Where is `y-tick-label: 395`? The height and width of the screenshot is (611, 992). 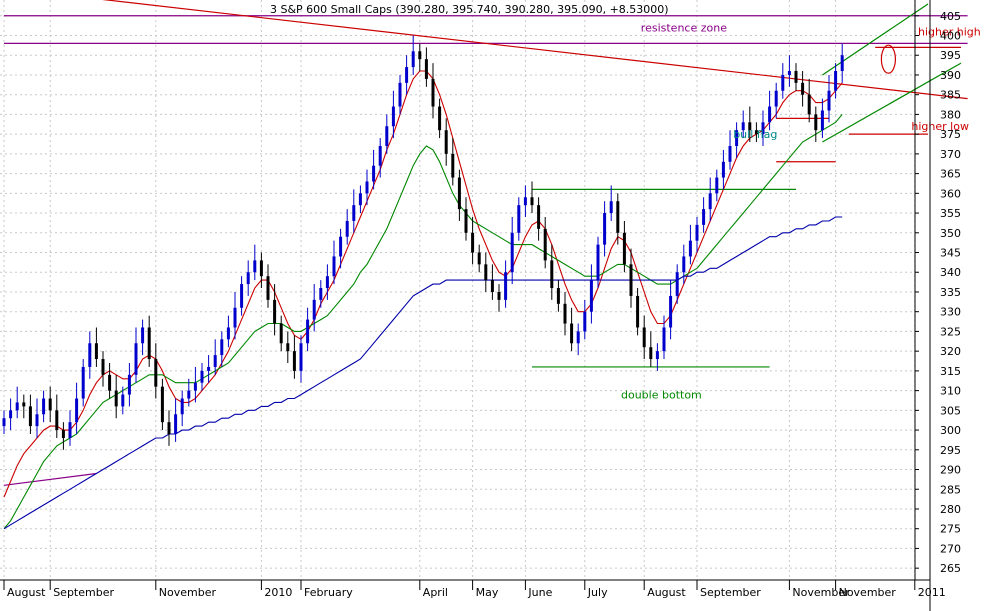
y-tick-label: 395 is located at coordinates (950, 55).